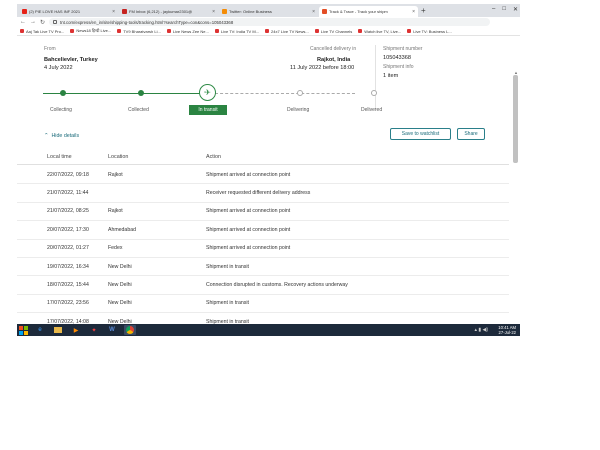 The width and height of the screenshot is (600, 450). Describe the element at coordinates (207, 92) in the screenshot. I see `in-transit-plane-icon: ✈` at that location.